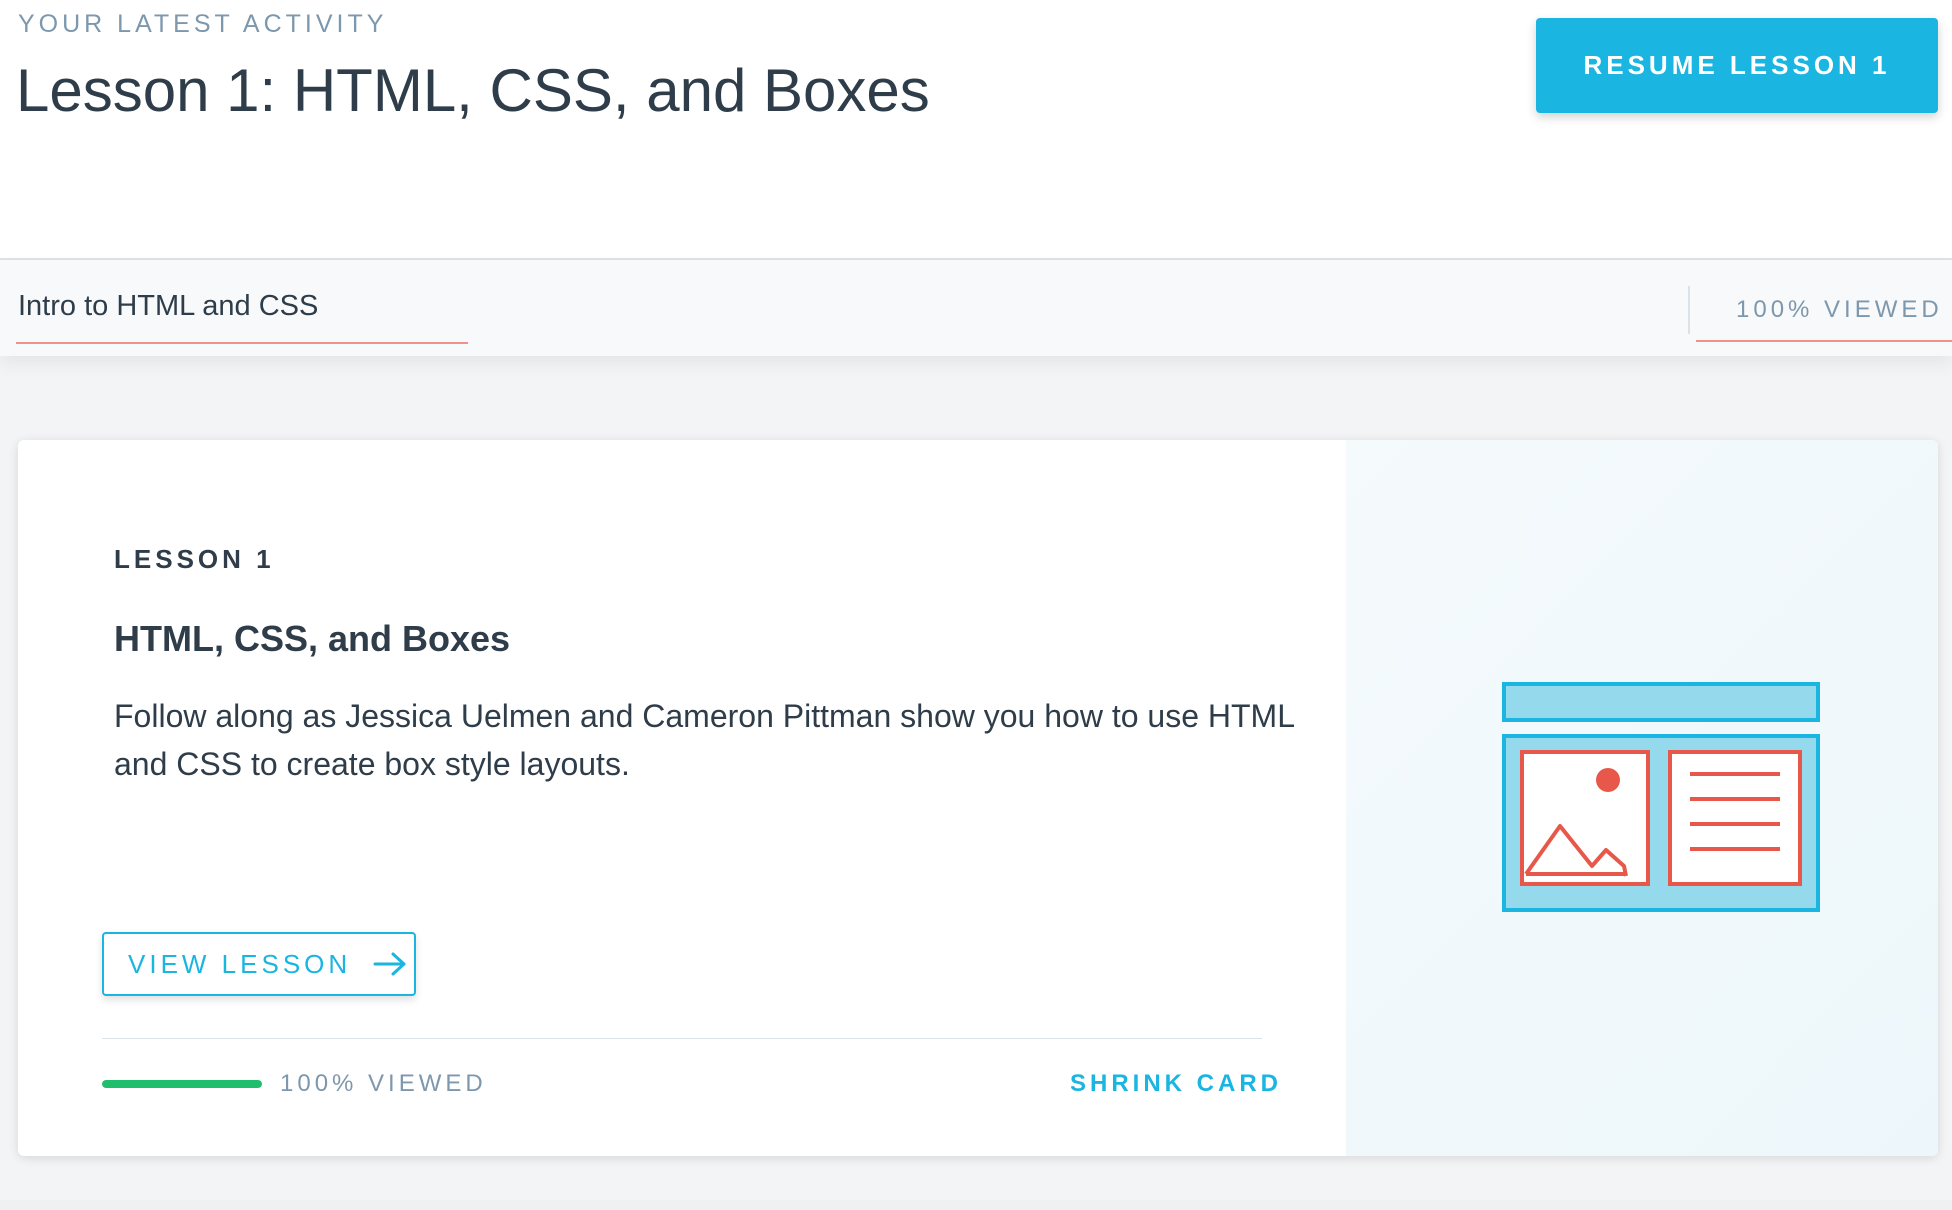 This screenshot has height=1210, width=1952. I want to click on lesson-number: LESSON 1, so click(194, 559).